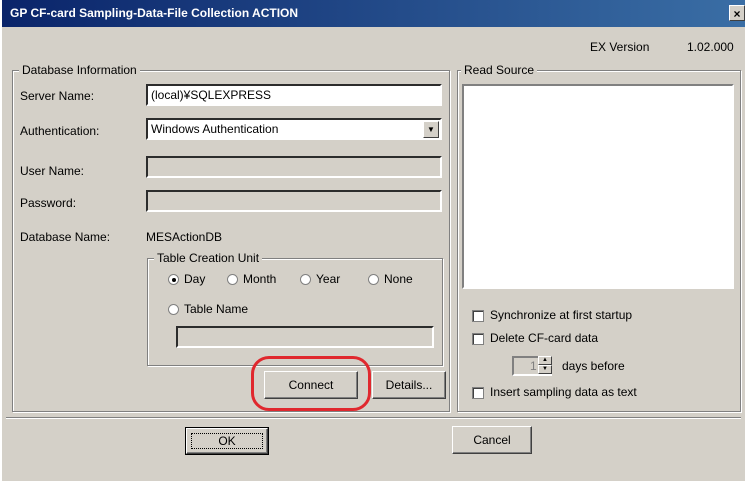 This screenshot has height=481, width=745. Describe the element at coordinates (52, 171) in the screenshot. I see `user-name-label: User Name:` at that location.